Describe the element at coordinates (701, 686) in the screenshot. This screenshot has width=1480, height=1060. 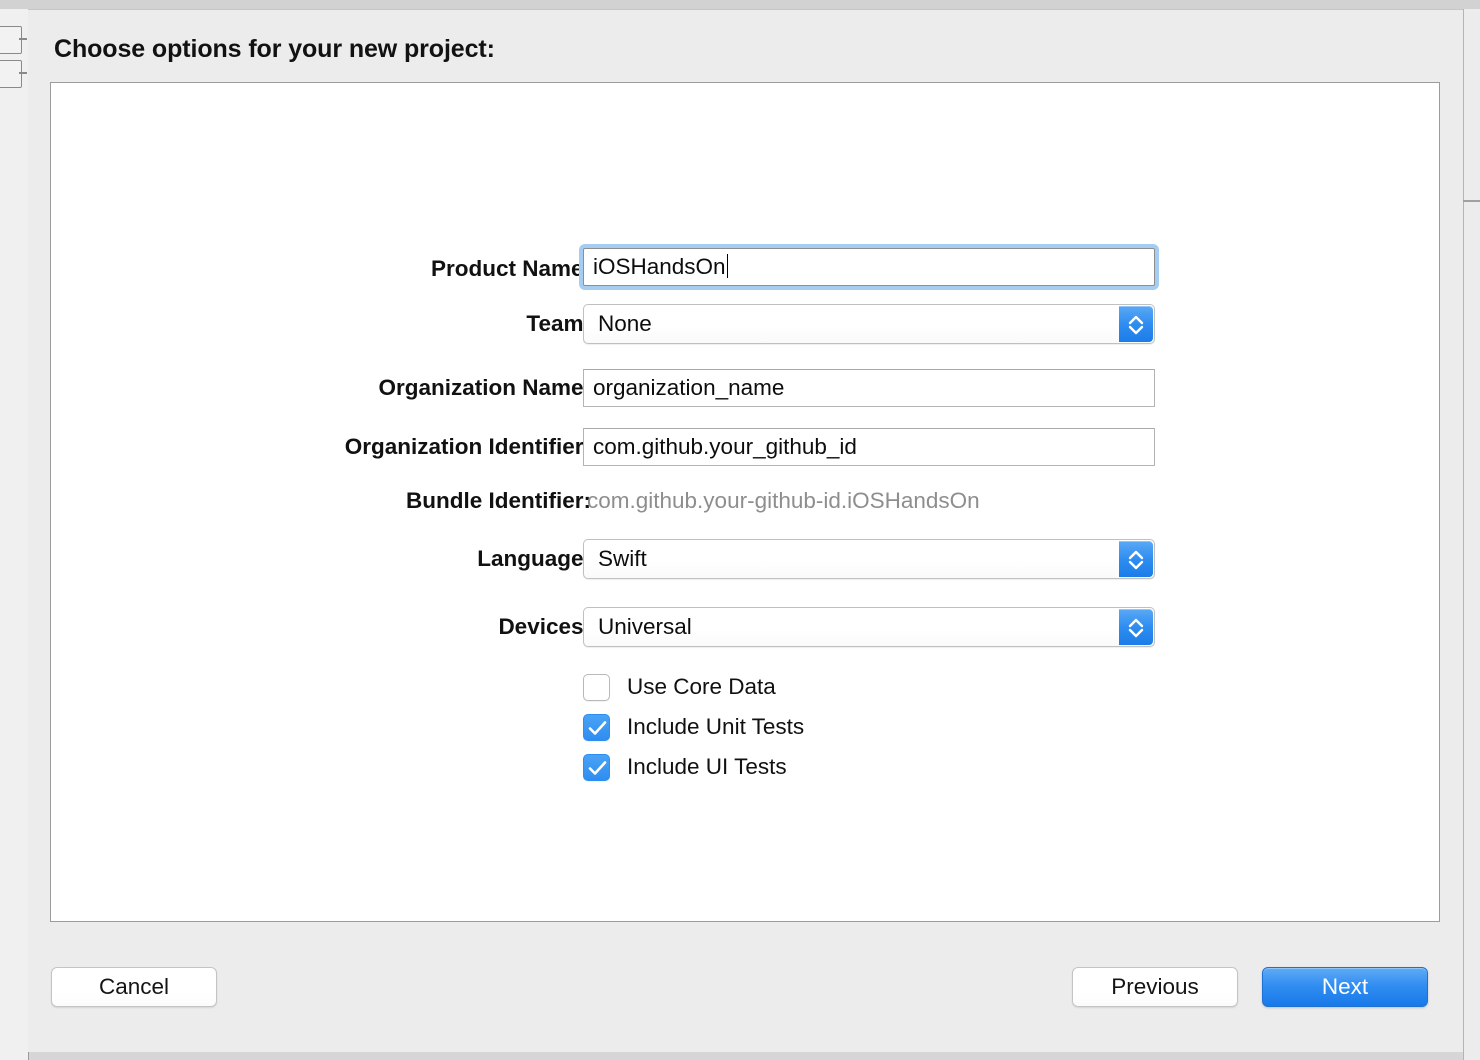
I see `checkbox-label: Use Core Data` at that location.